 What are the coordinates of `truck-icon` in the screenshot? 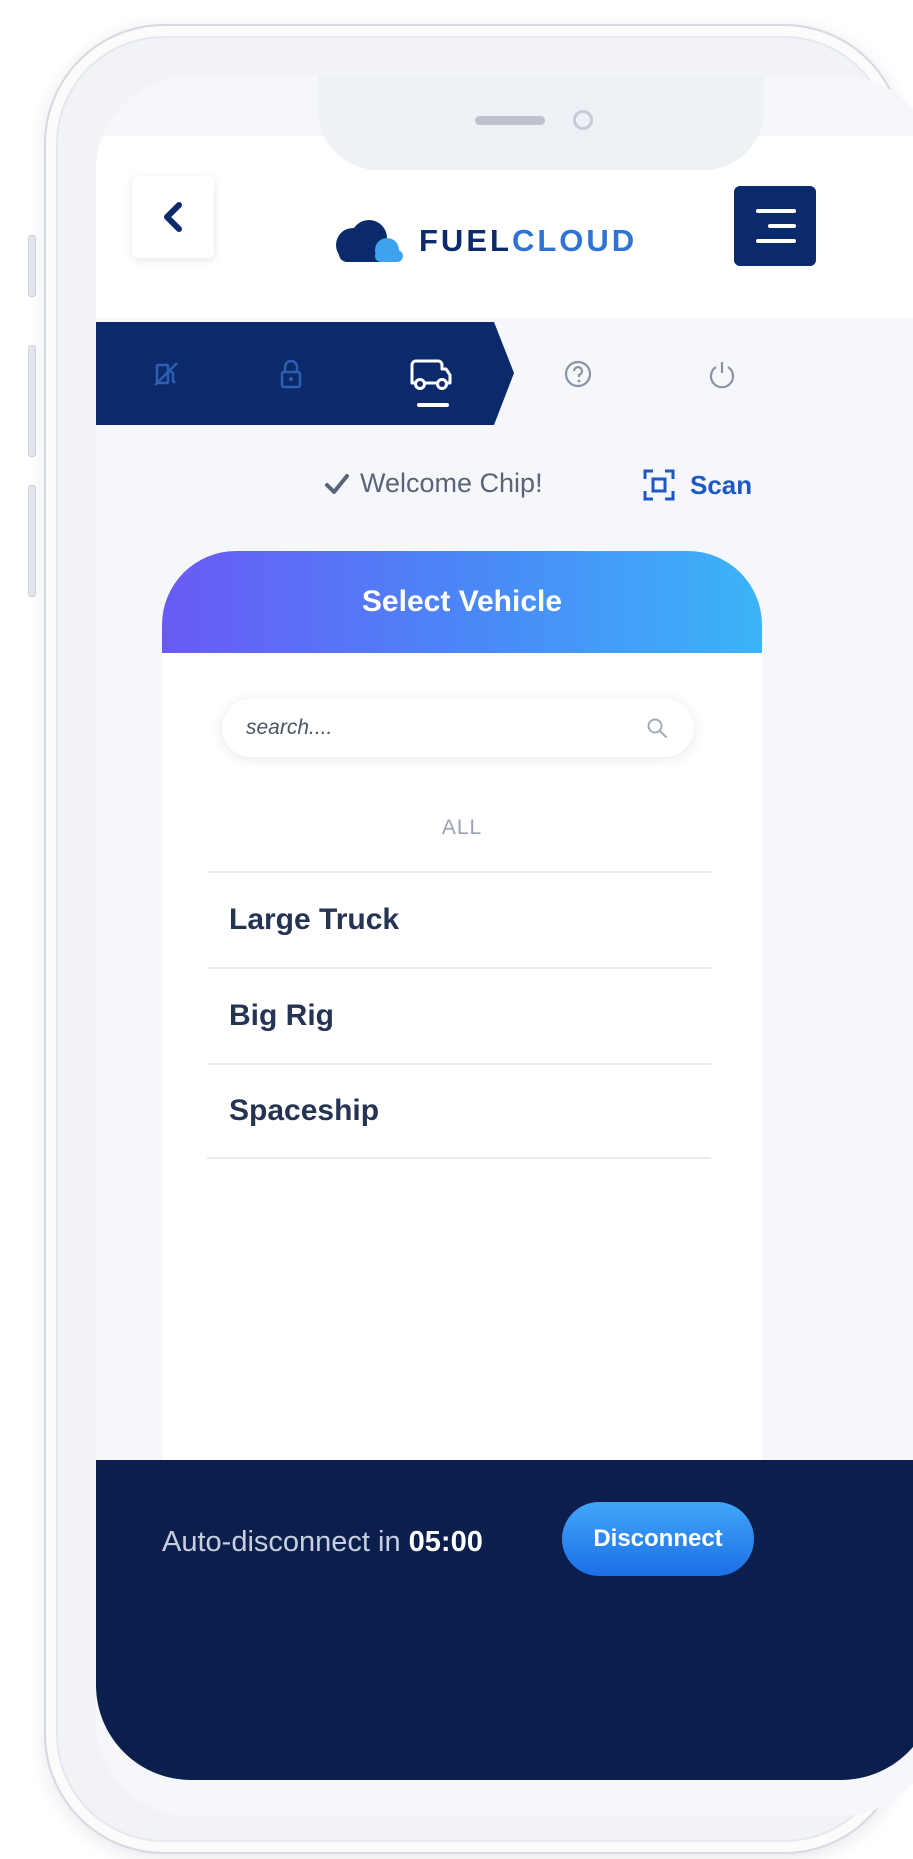 It's located at (431, 374).